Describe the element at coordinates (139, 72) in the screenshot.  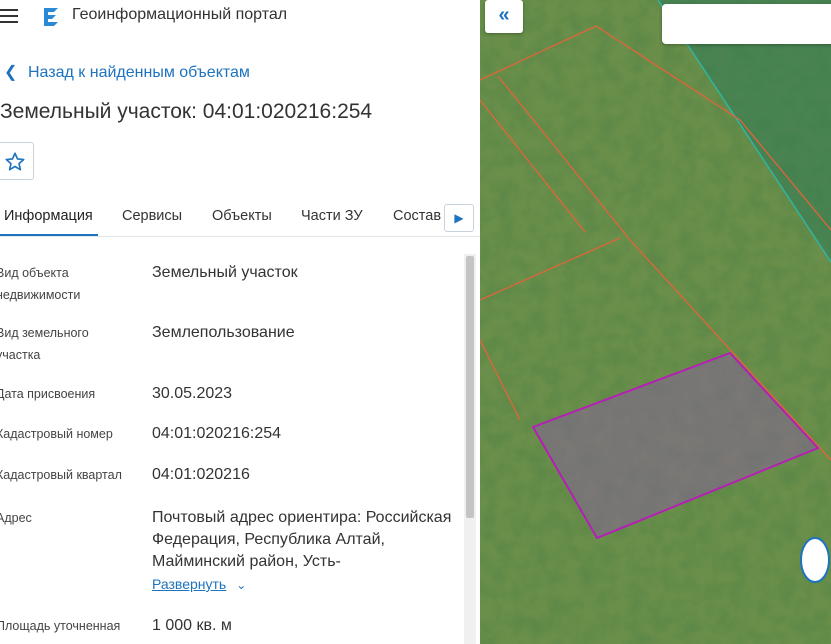
I see `back-link-label: Назад к найденным объектам` at that location.